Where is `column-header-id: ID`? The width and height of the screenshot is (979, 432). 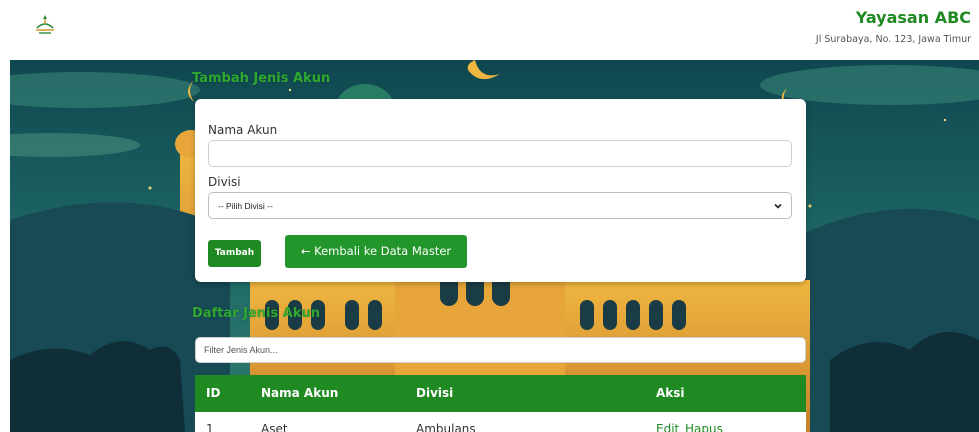 column-header-id: ID is located at coordinates (213, 393).